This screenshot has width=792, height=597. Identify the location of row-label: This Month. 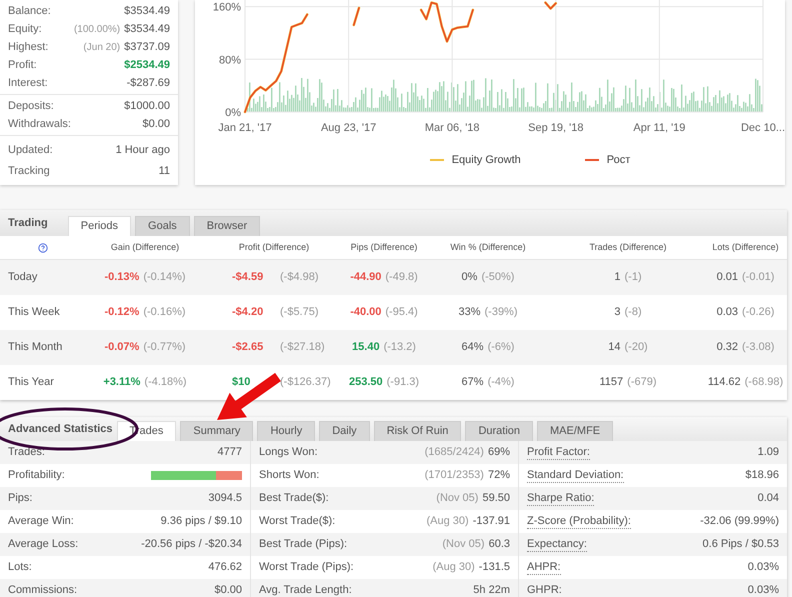
(35, 348).